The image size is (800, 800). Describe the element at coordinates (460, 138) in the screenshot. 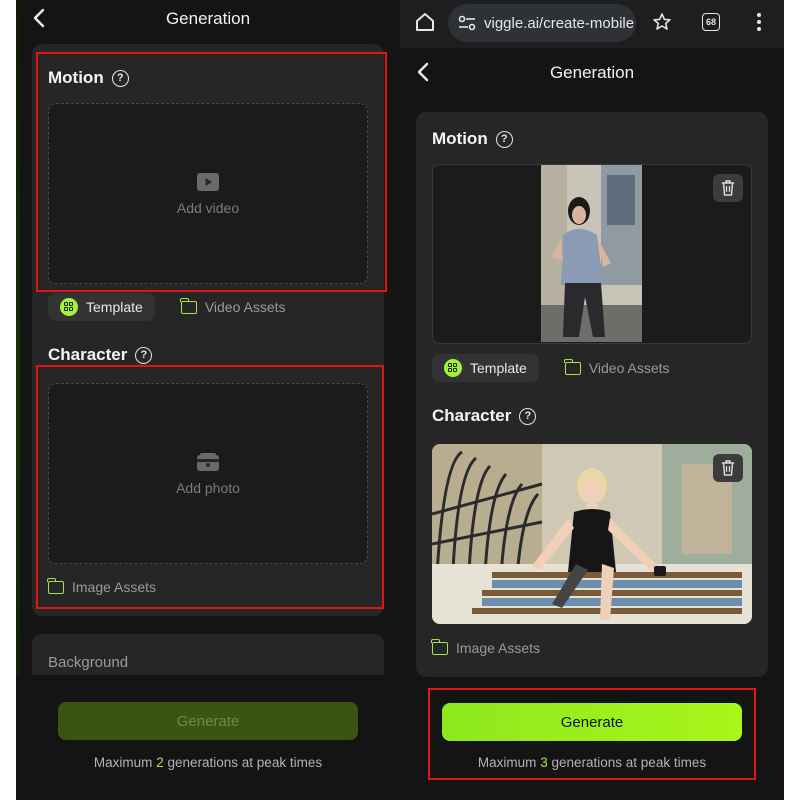

I see `motion-title: Motion` at that location.